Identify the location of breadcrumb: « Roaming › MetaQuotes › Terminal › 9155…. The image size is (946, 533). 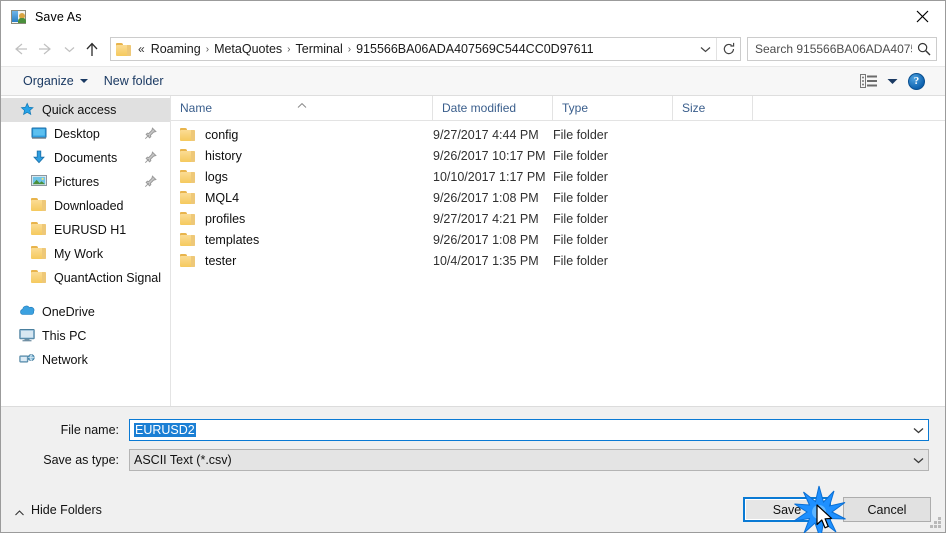
(414, 49).